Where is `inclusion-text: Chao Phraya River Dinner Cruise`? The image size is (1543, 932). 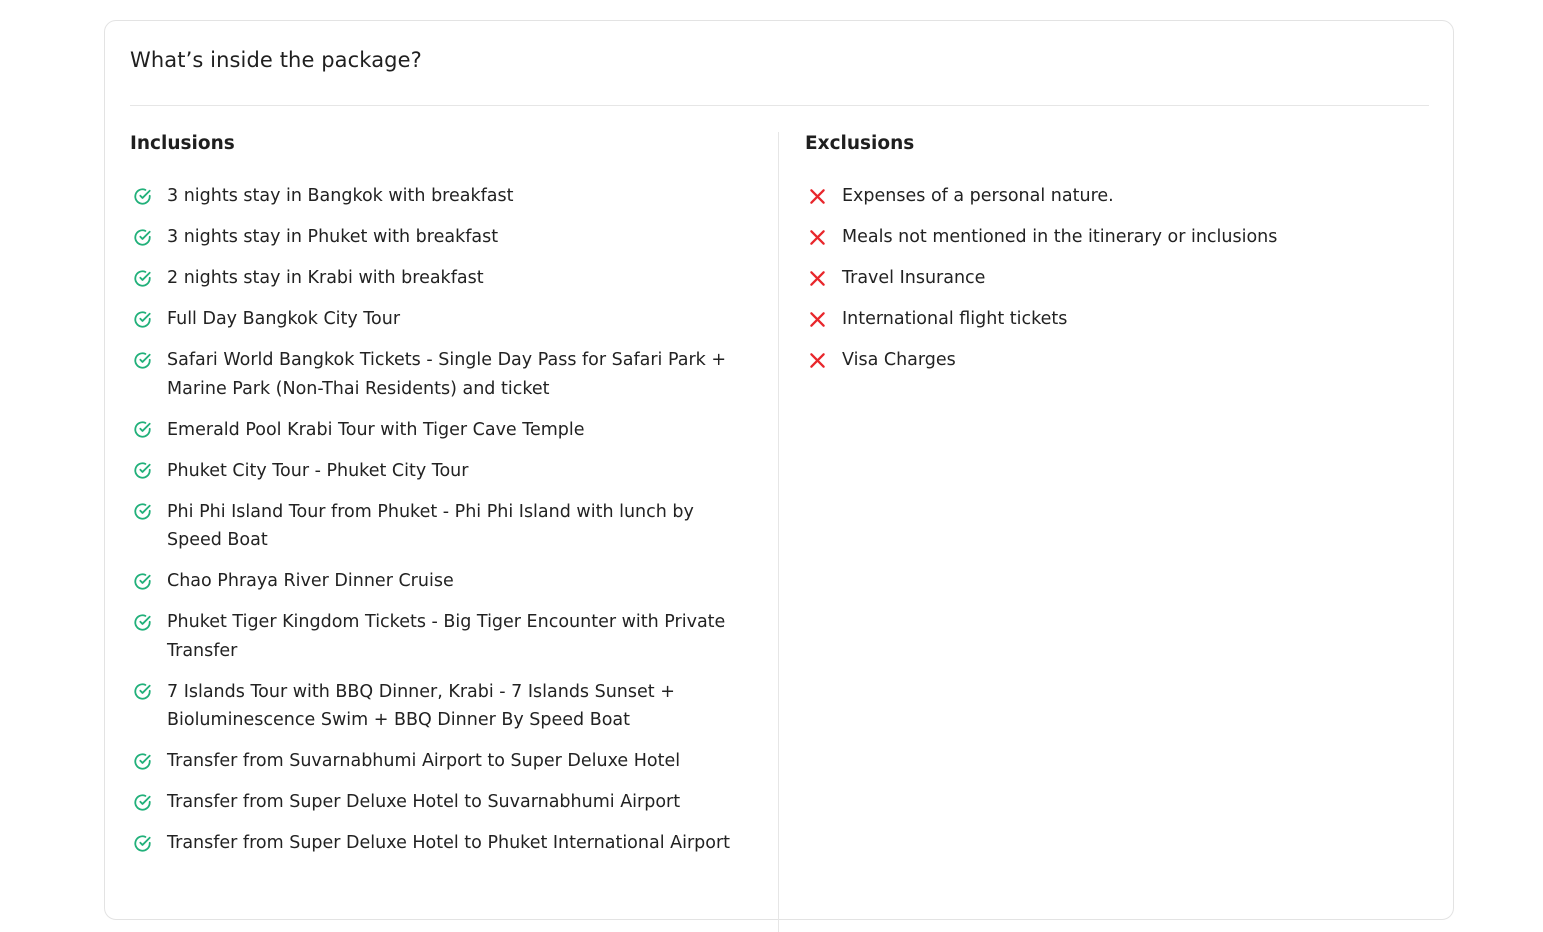 inclusion-text: Chao Phraya River Dinner Cruise is located at coordinates (310, 581).